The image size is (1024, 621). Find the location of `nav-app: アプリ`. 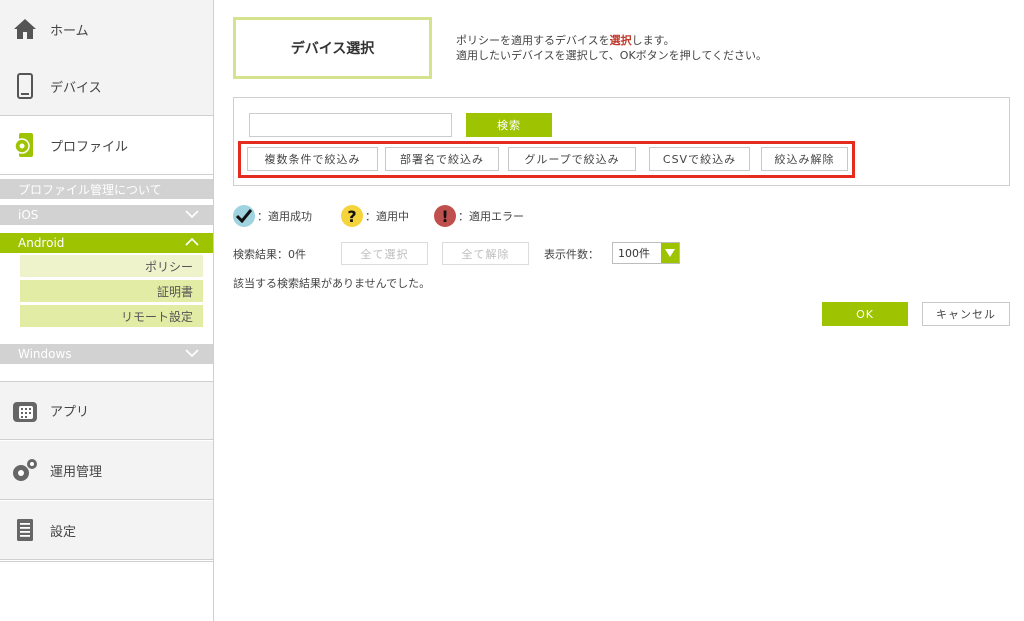

nav-app: アプリ is located at coordinates (106, 410).